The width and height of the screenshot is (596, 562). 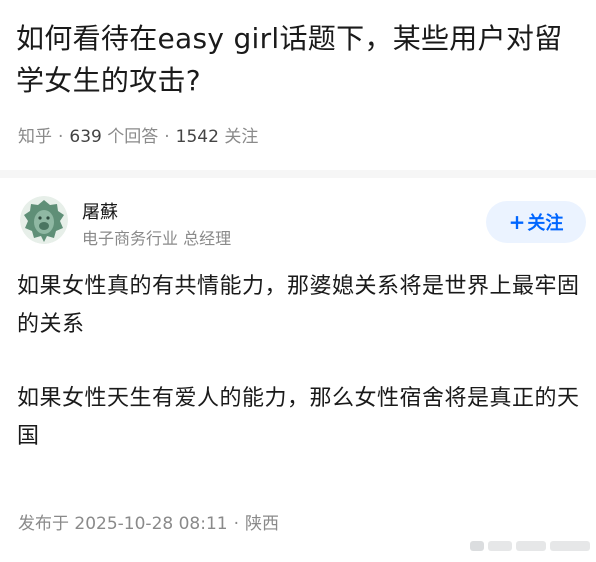 I want to click on publish-info: 发布于 2025-10-28 08:11 · 陕西, so click(x=148, y=521).